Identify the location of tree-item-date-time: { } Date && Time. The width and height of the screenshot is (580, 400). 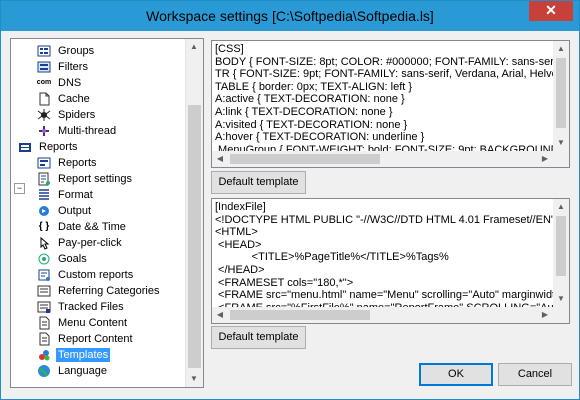
(82, 227).